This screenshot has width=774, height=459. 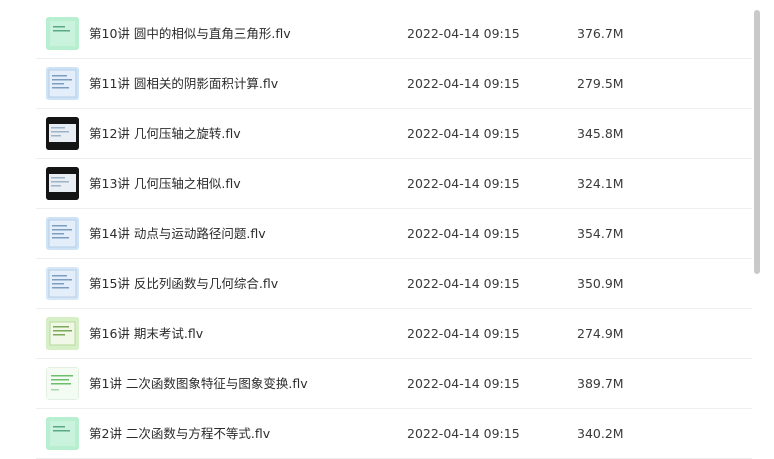 I want to click on file-size: 279.5M, so click(x=600, y=83).